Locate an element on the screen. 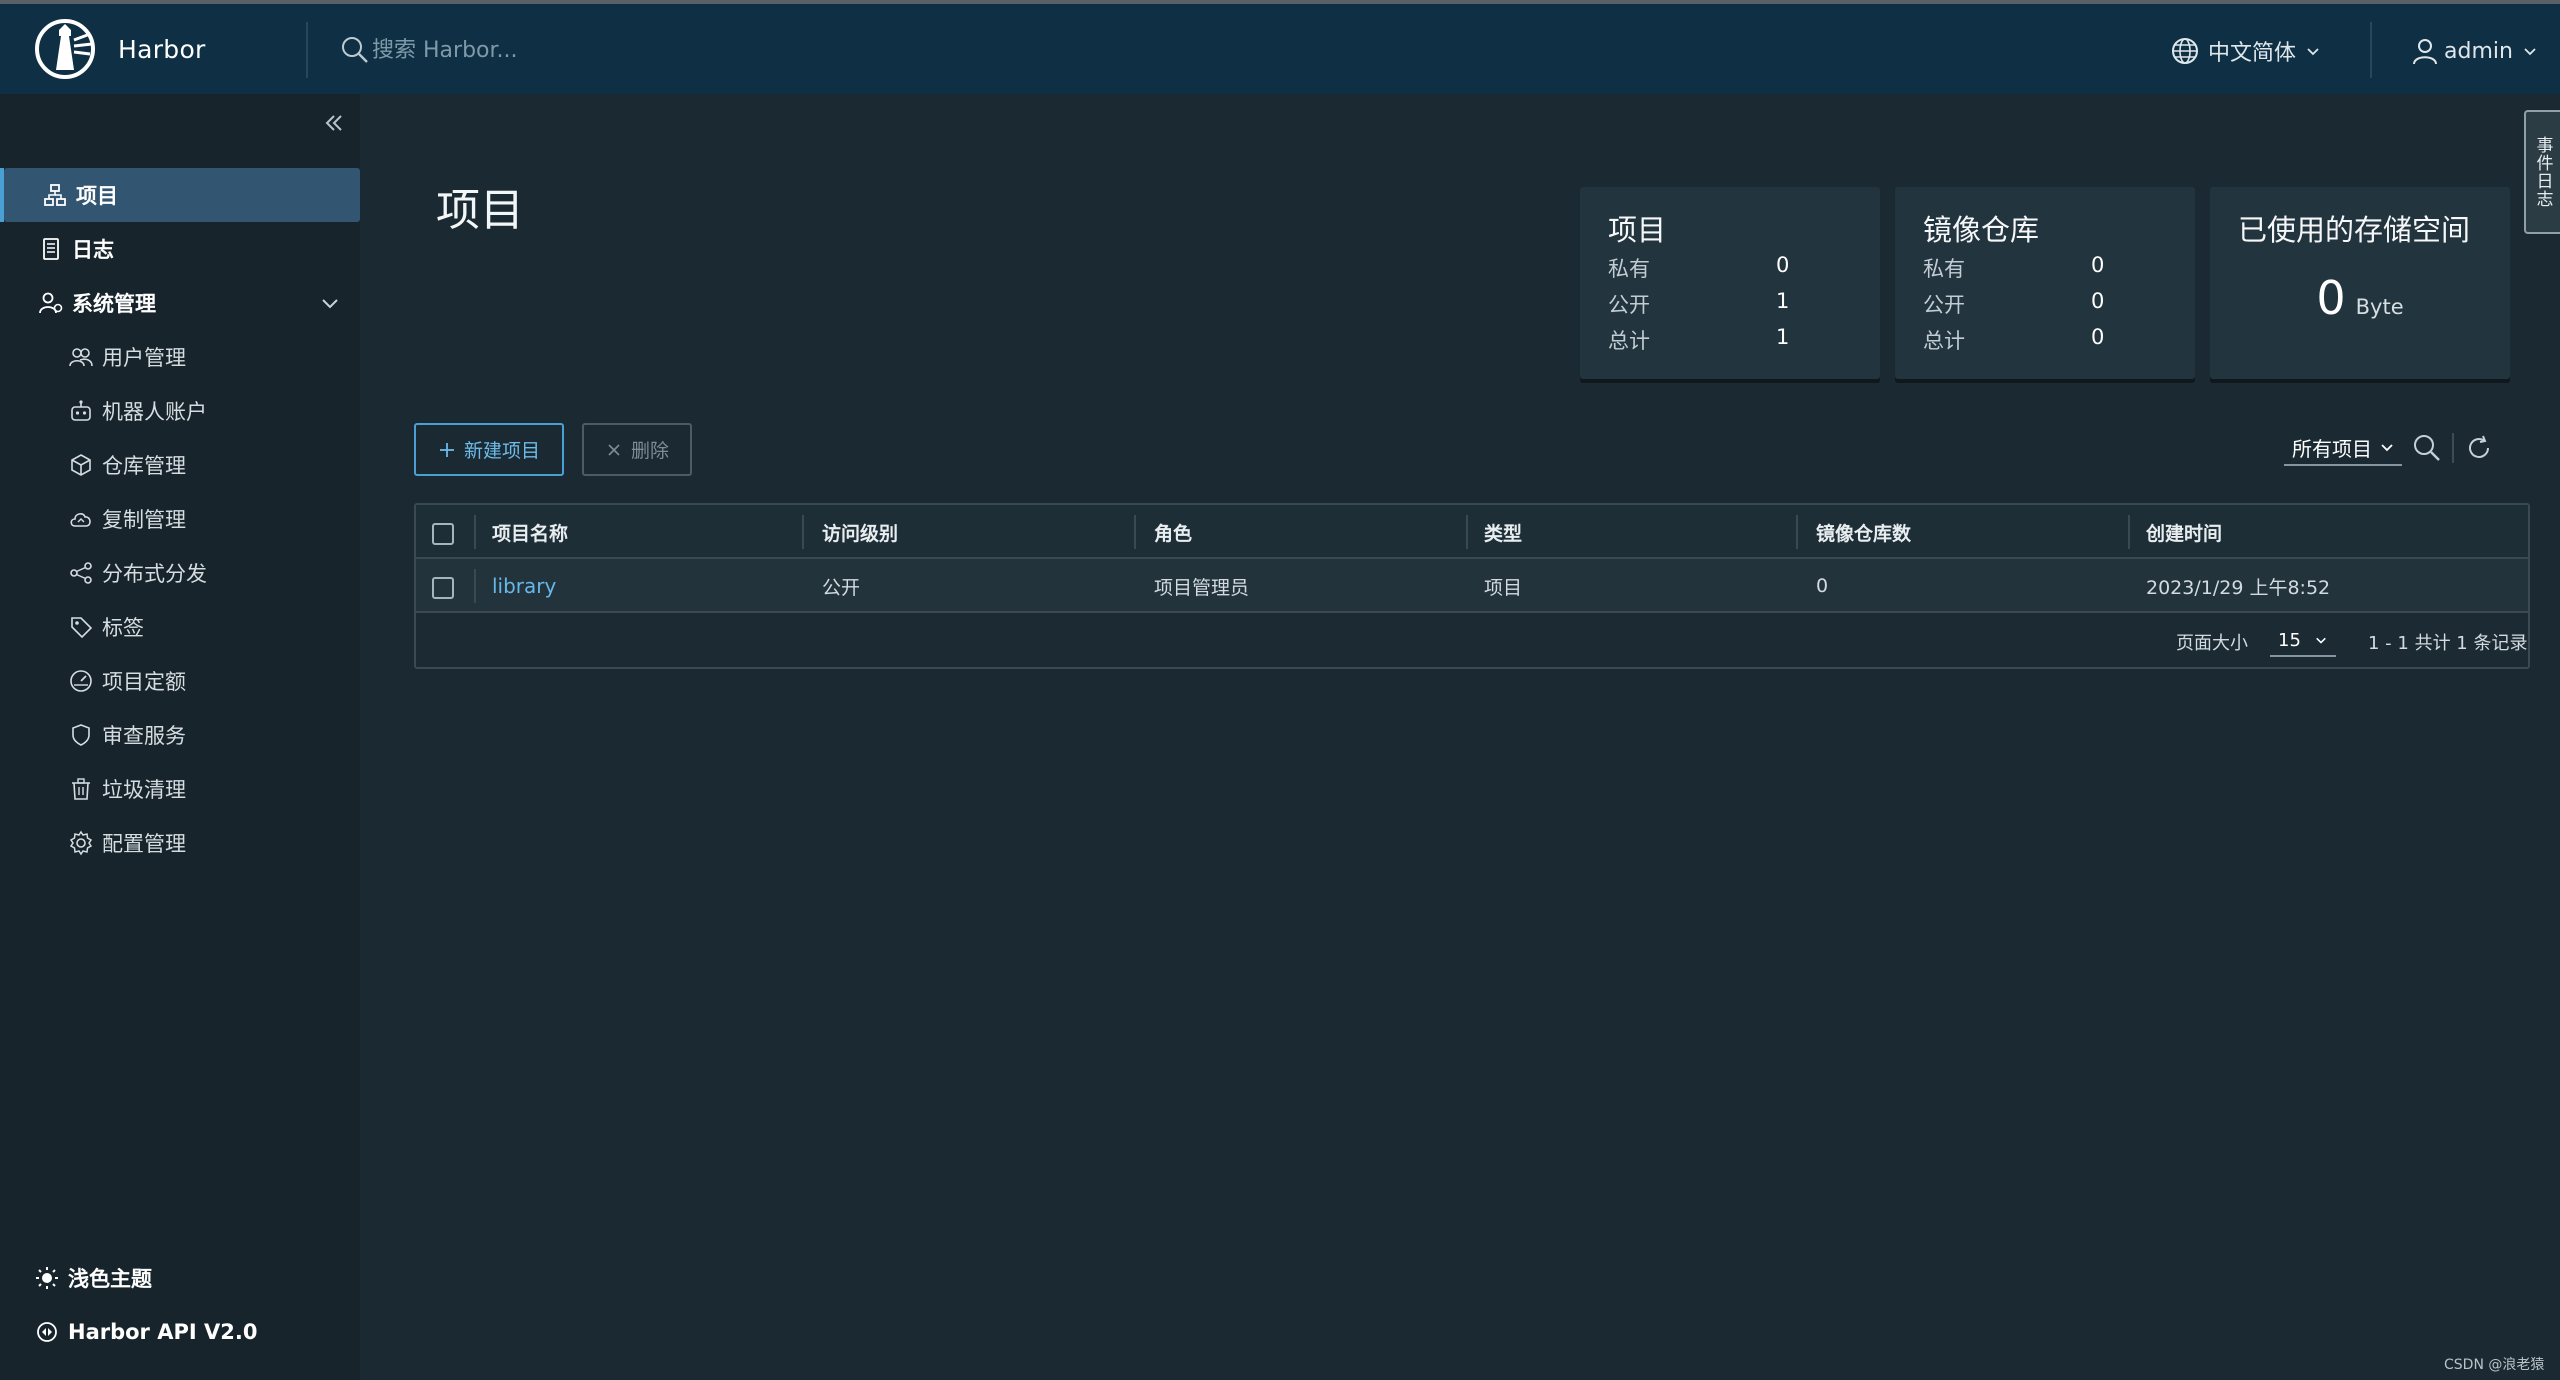 The image size is (2560, 1380). project-icon is located at coordinates (55, 195).